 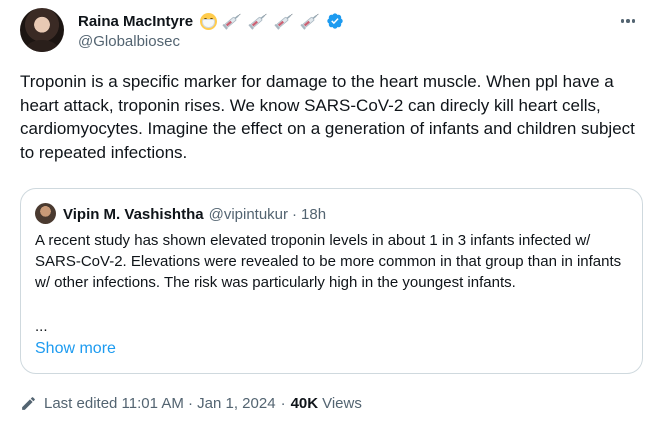 I want to click on author-display-name: Raina MacIntyre, so click(x=135, y=21).